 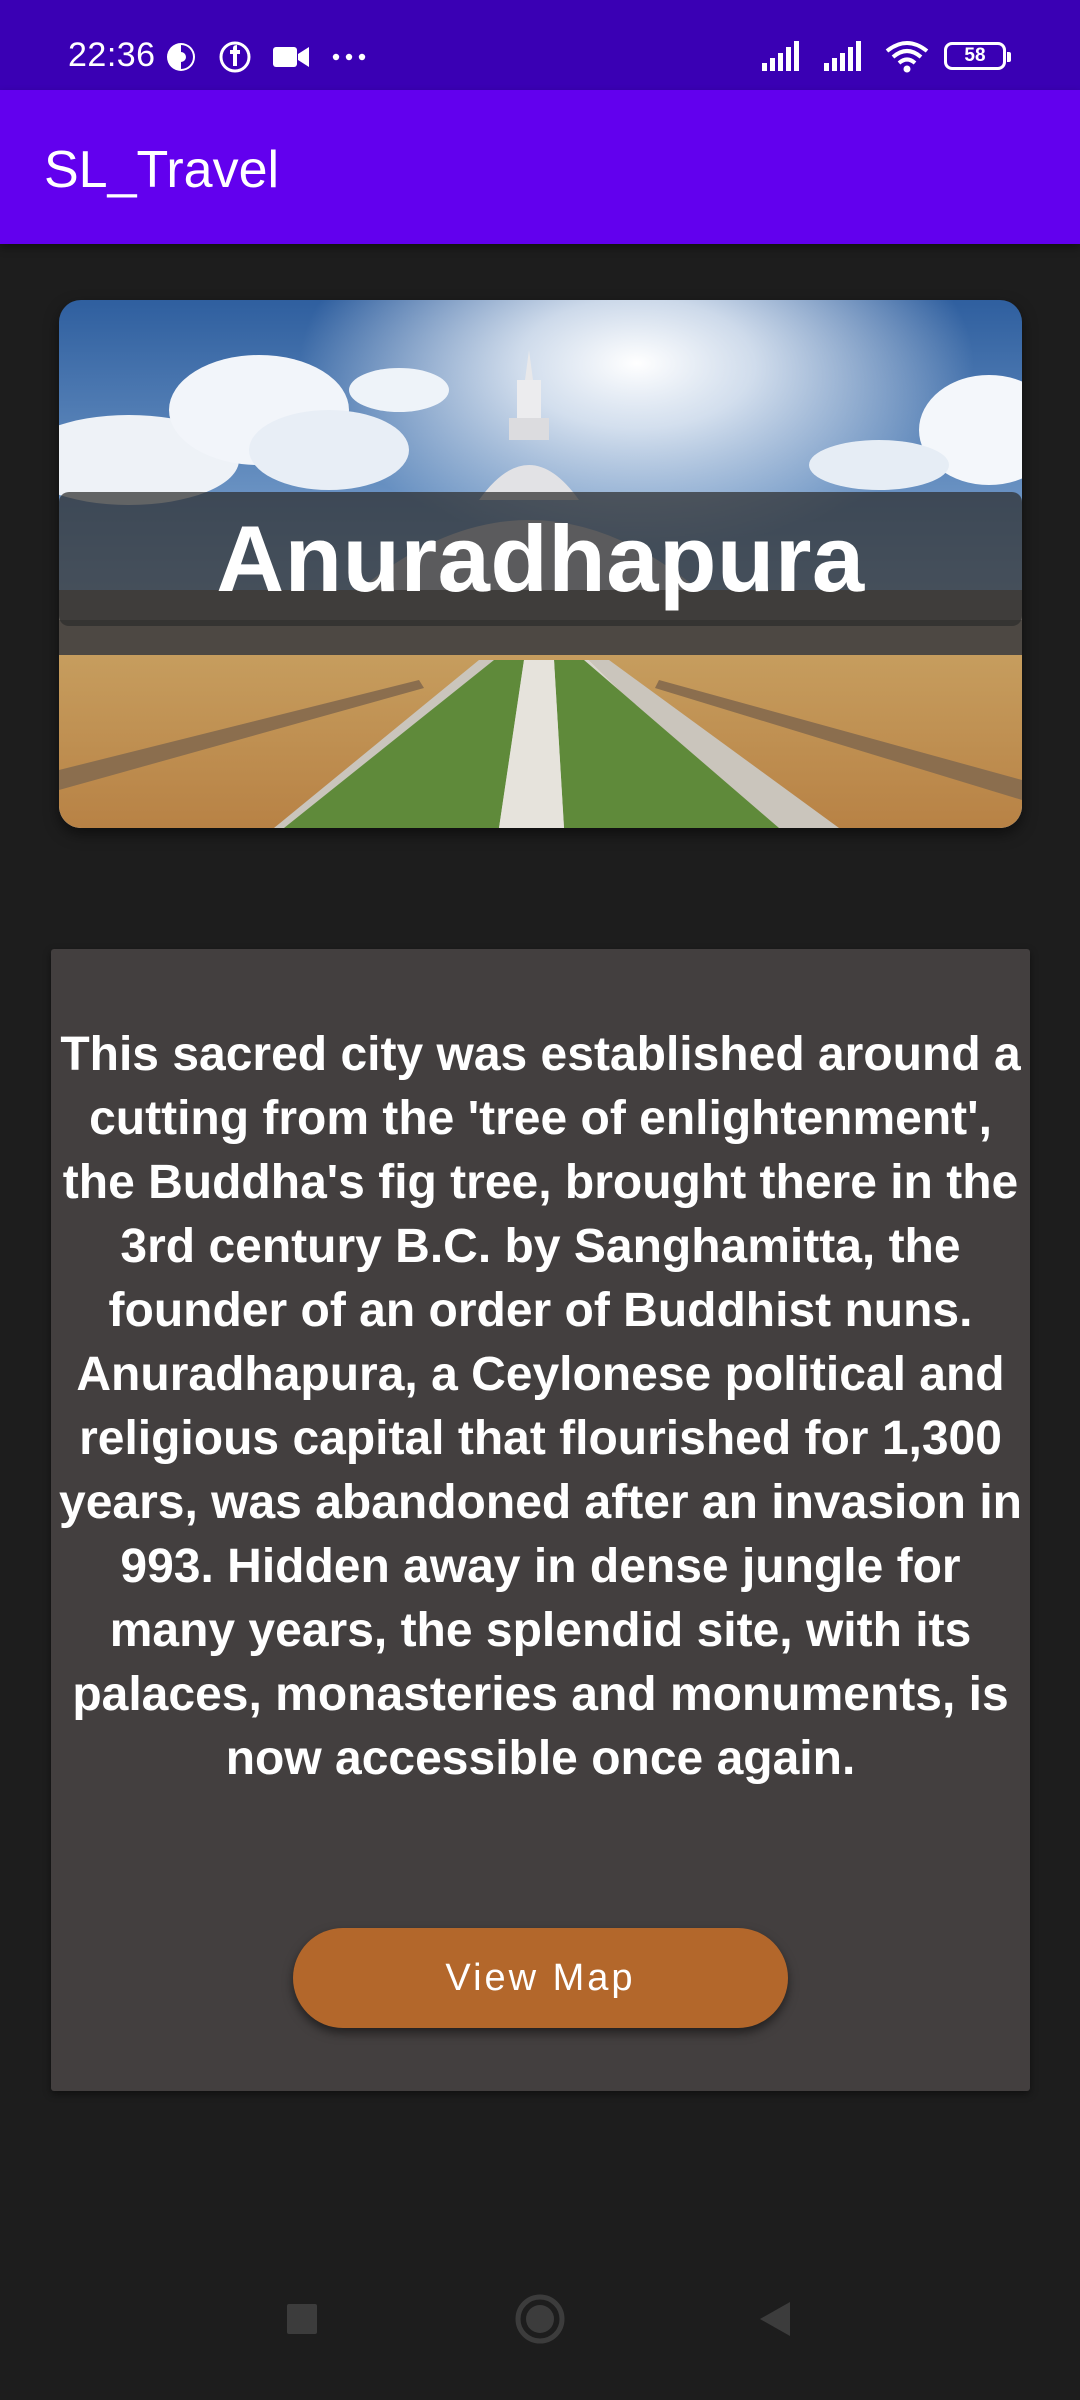 I want to click on recents-square-icon, so click(x=302, y=2319).